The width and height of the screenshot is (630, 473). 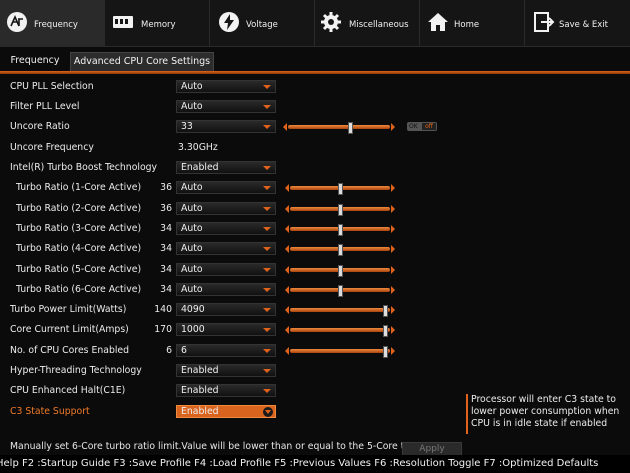 I want to click on setting-label: CPU PLL Selection, so click(x=52, y=86).